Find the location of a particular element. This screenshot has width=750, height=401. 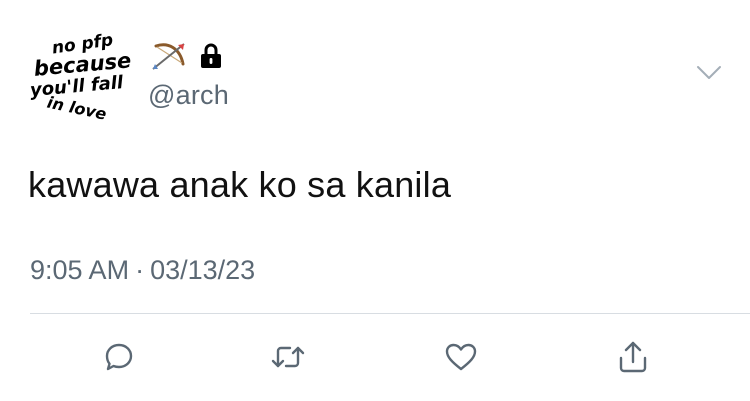

chevron-down-icon is located at coordinates (709, 73).